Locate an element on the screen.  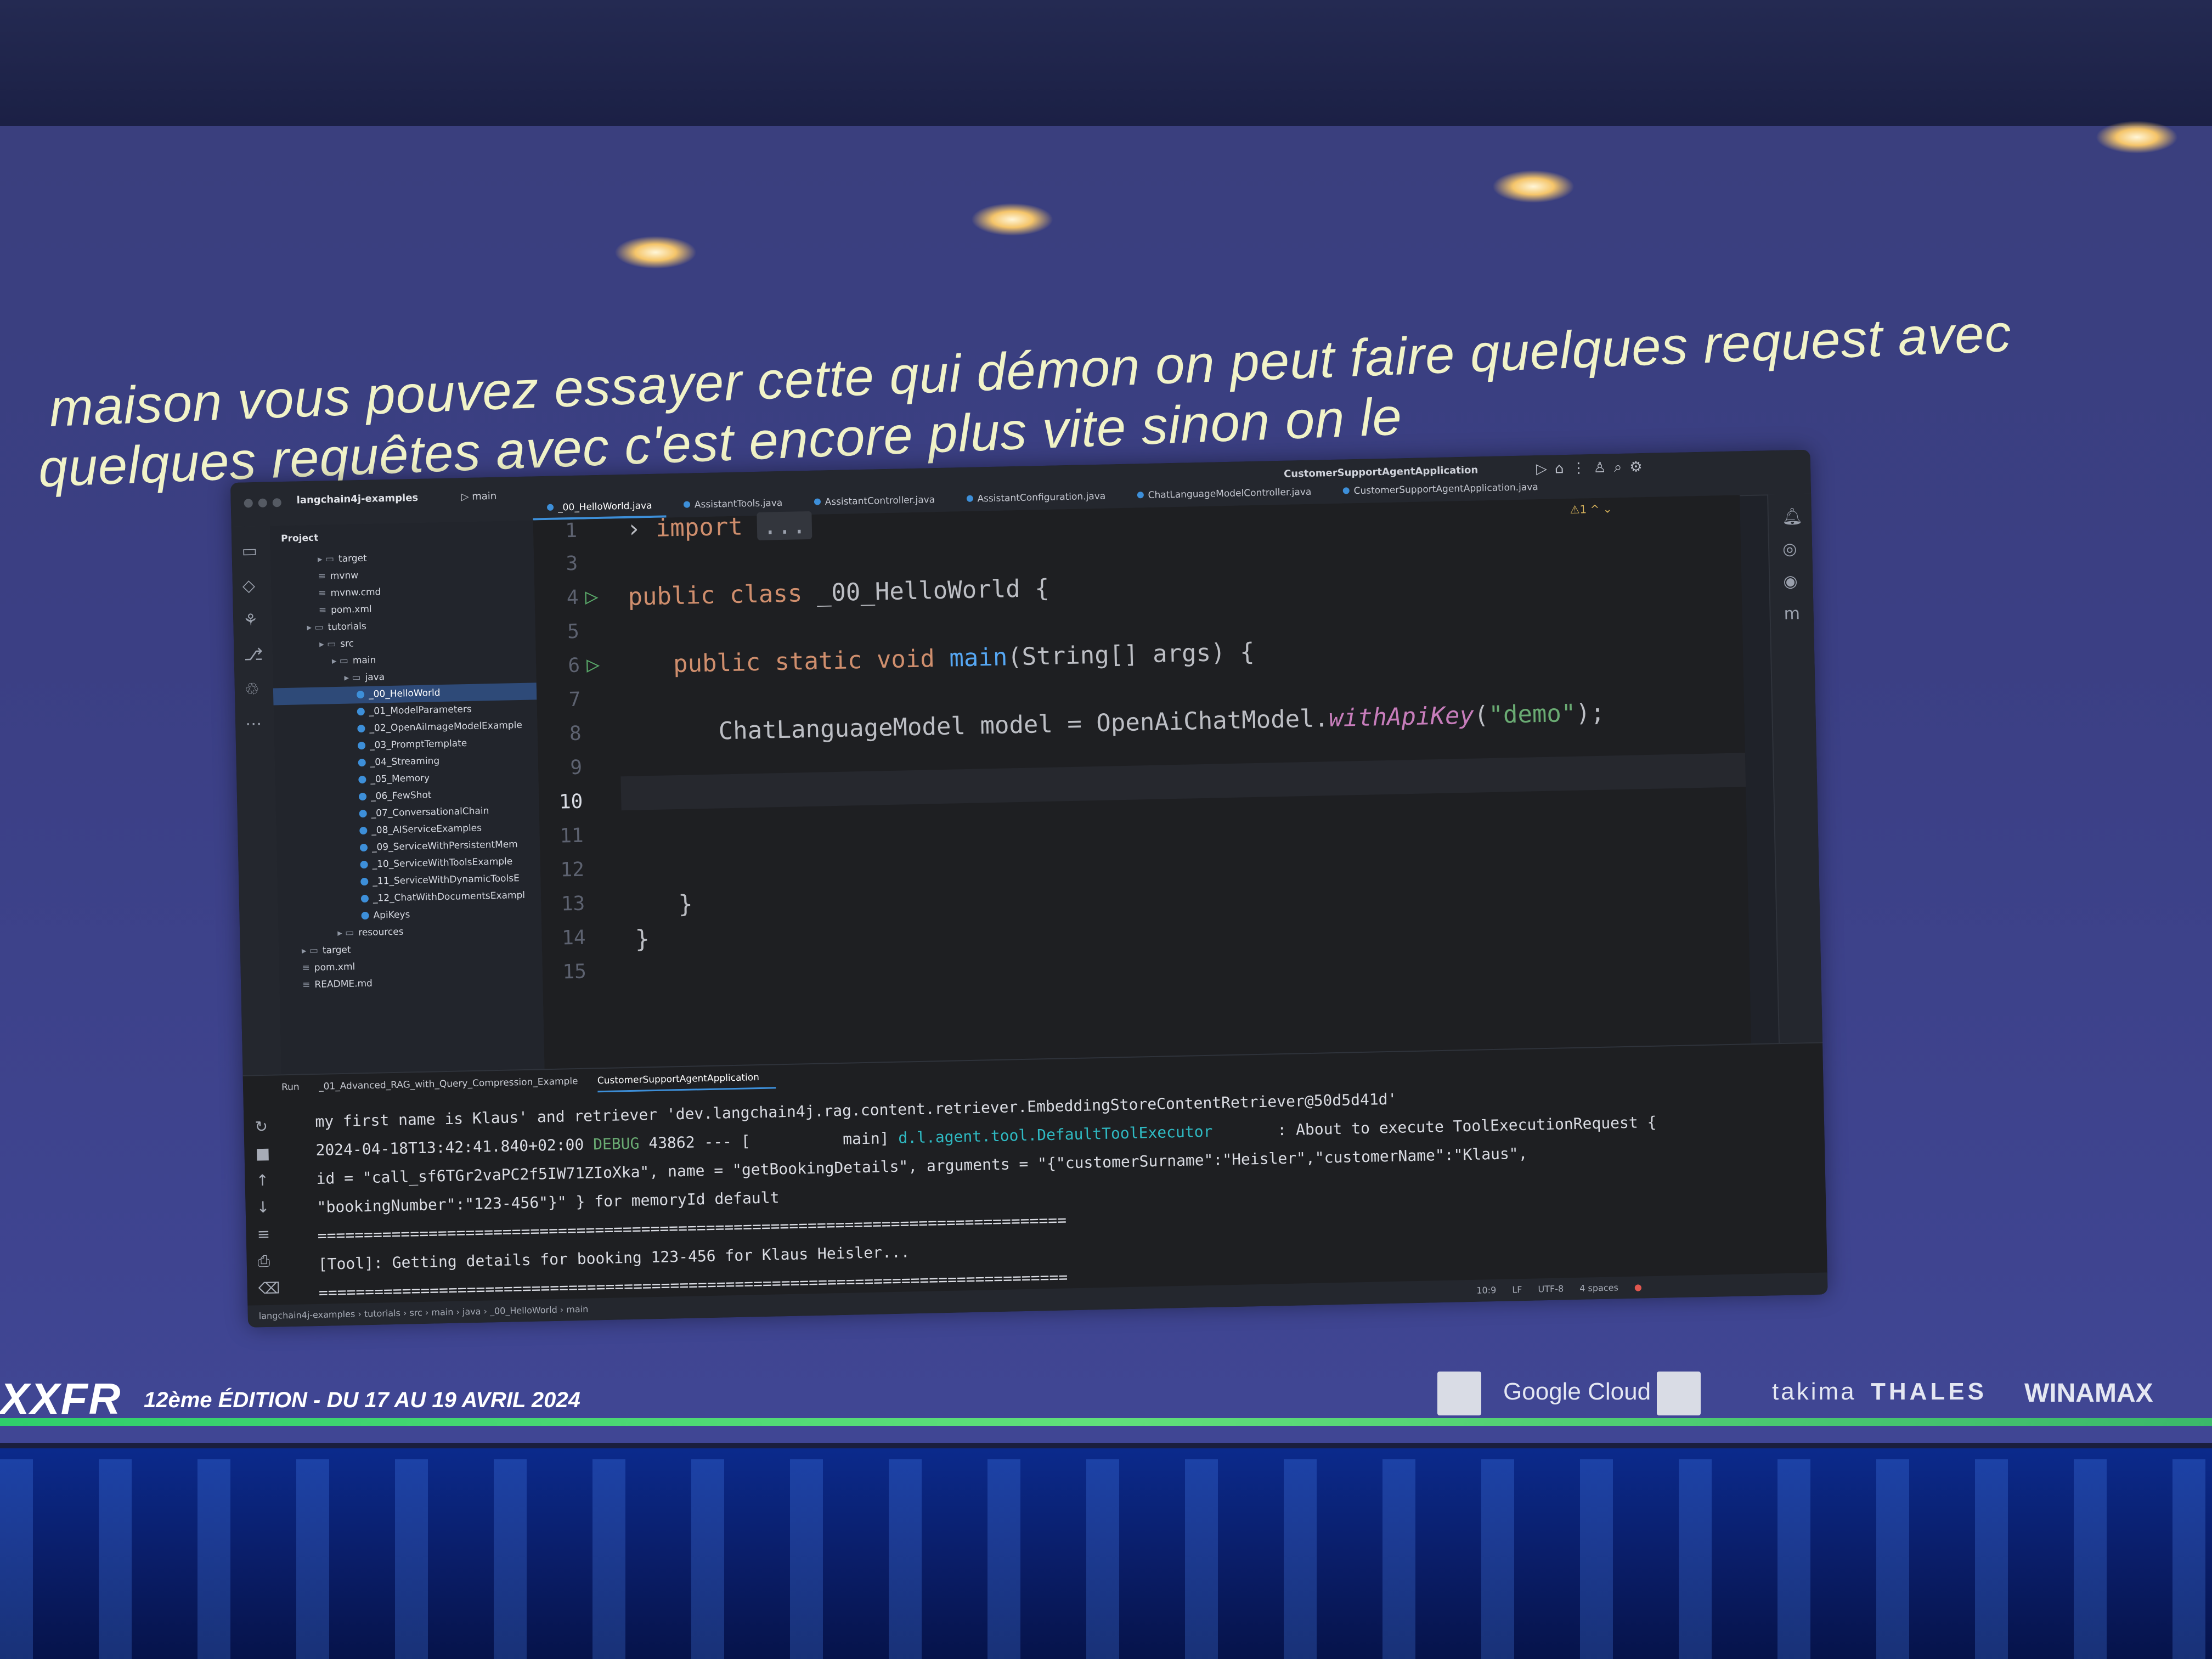
tab-label: _00_HelloWorld.java is located at coordinates (604, 507).